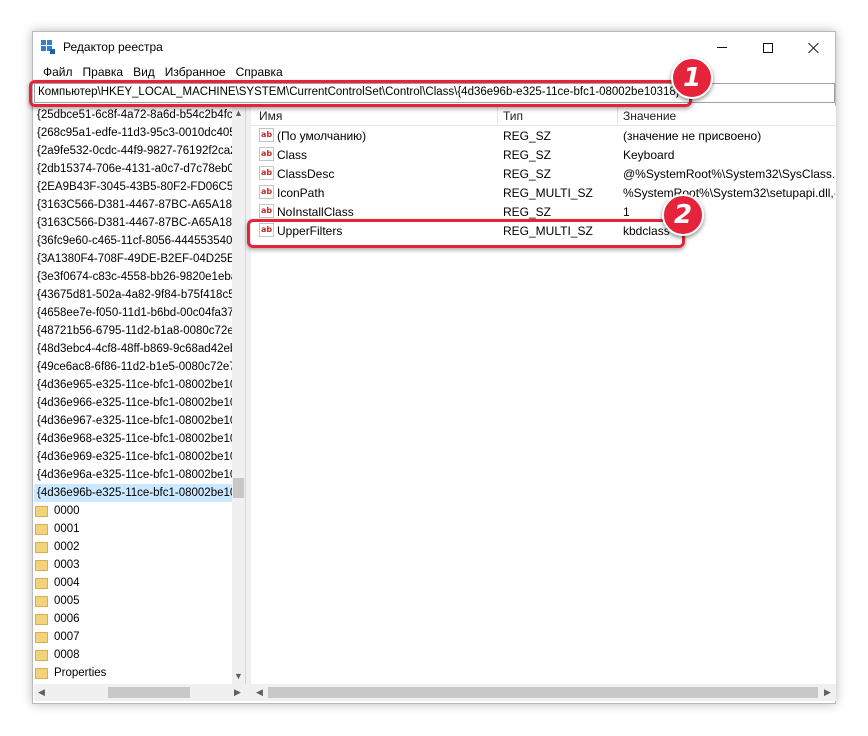 The height and width of the screenshot is (736, 868). I want to click on tree-key: {2EA9B43F-3045-43B5-80F2-FD06C55FBB90}, so click(139, 187).